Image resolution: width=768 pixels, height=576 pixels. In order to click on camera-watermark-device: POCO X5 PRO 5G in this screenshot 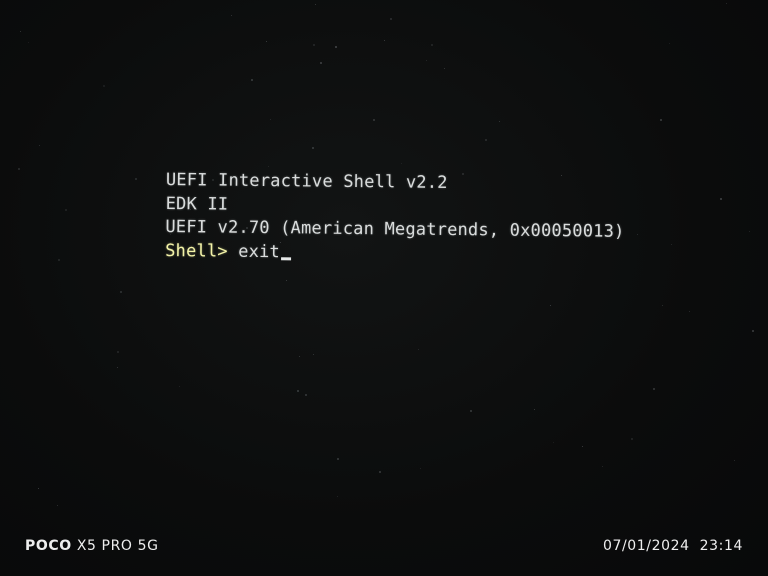, I will do `click(92, 546)`.